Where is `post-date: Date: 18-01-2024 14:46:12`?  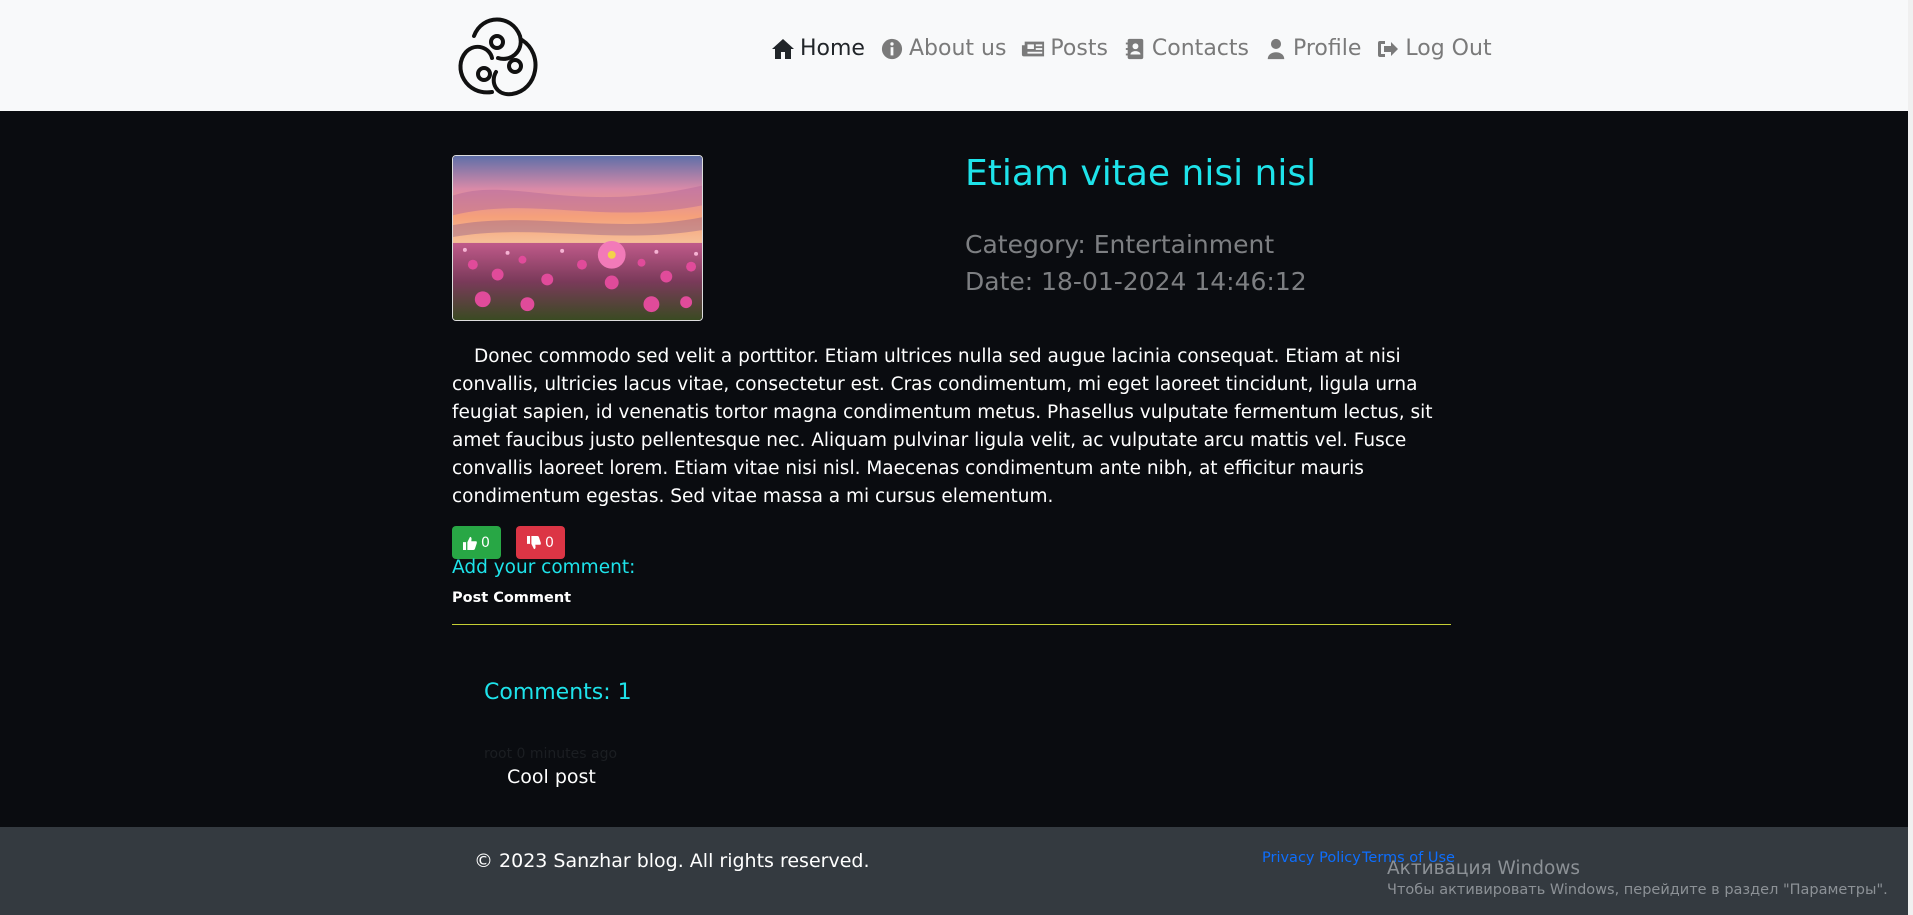 post-date: Date: 18-01-2024 14:46:12 is located at coordinates (1136, 281).